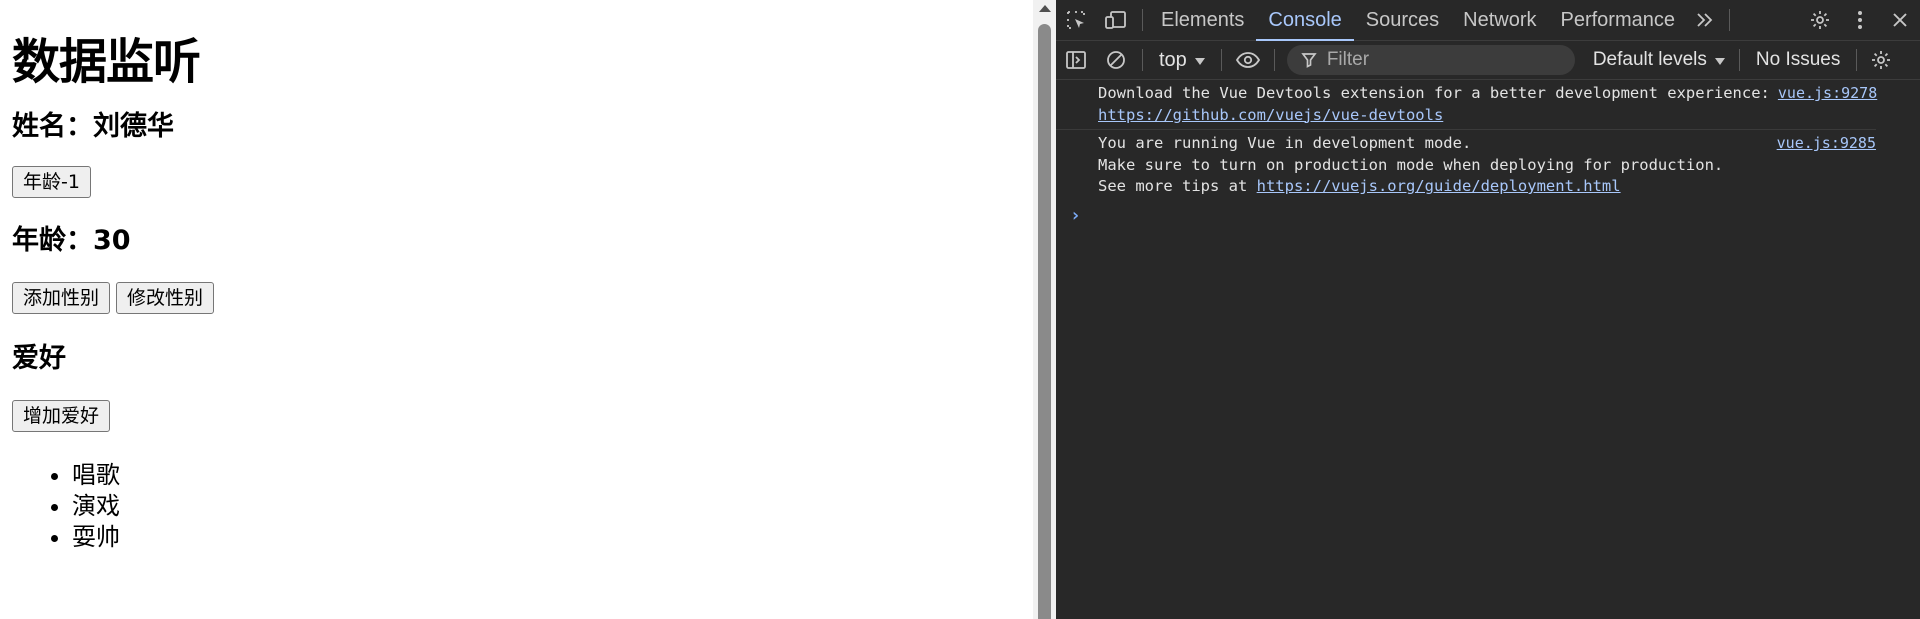 This screenshot has width=1920, height=619. I want to click on list-item: 唱歌, so click(552, 475).